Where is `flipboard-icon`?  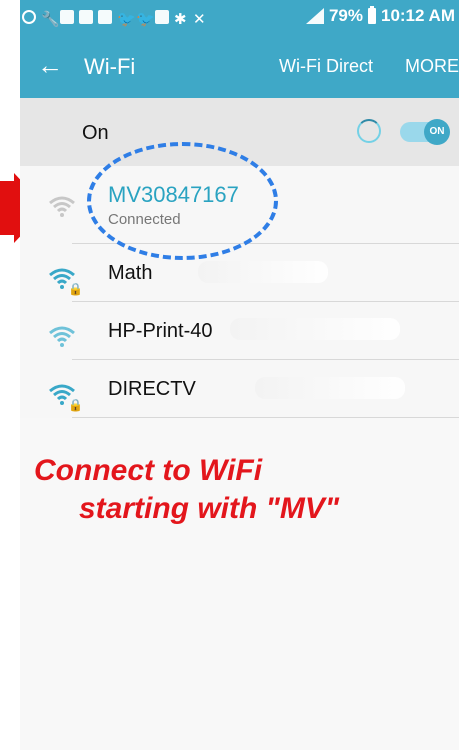
flipboard-icon is located at coordinates (86, 17).